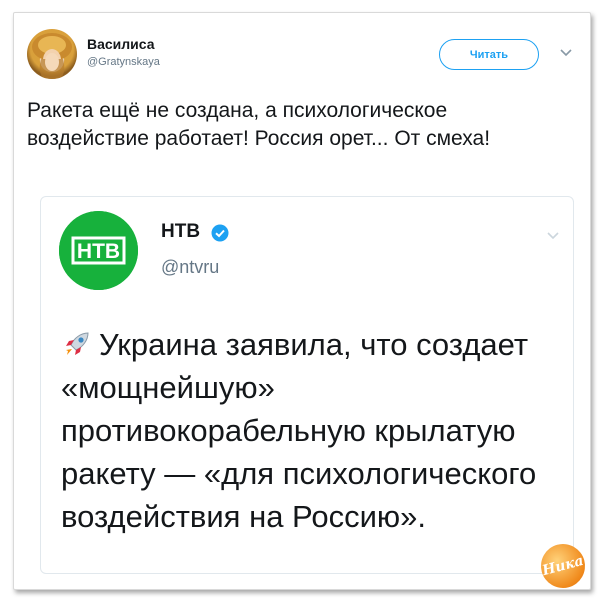  I want to click on author-name: Василиса, so click(121, 44).